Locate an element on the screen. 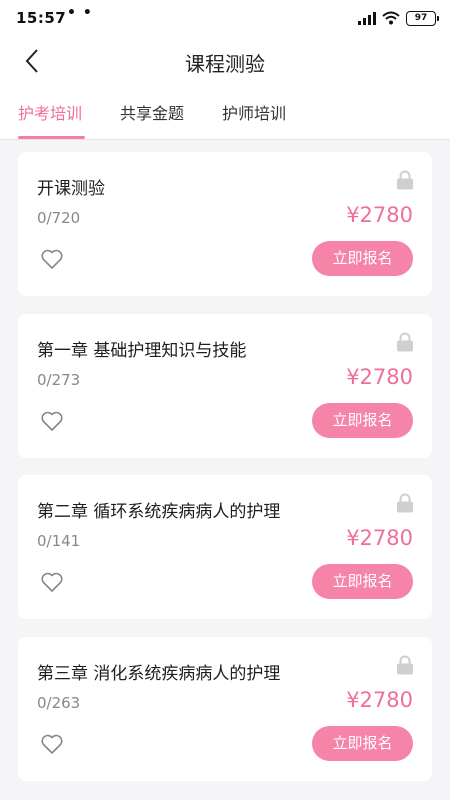  tab-shared-questions: 共享金题 is located at coordinates (152, 112).